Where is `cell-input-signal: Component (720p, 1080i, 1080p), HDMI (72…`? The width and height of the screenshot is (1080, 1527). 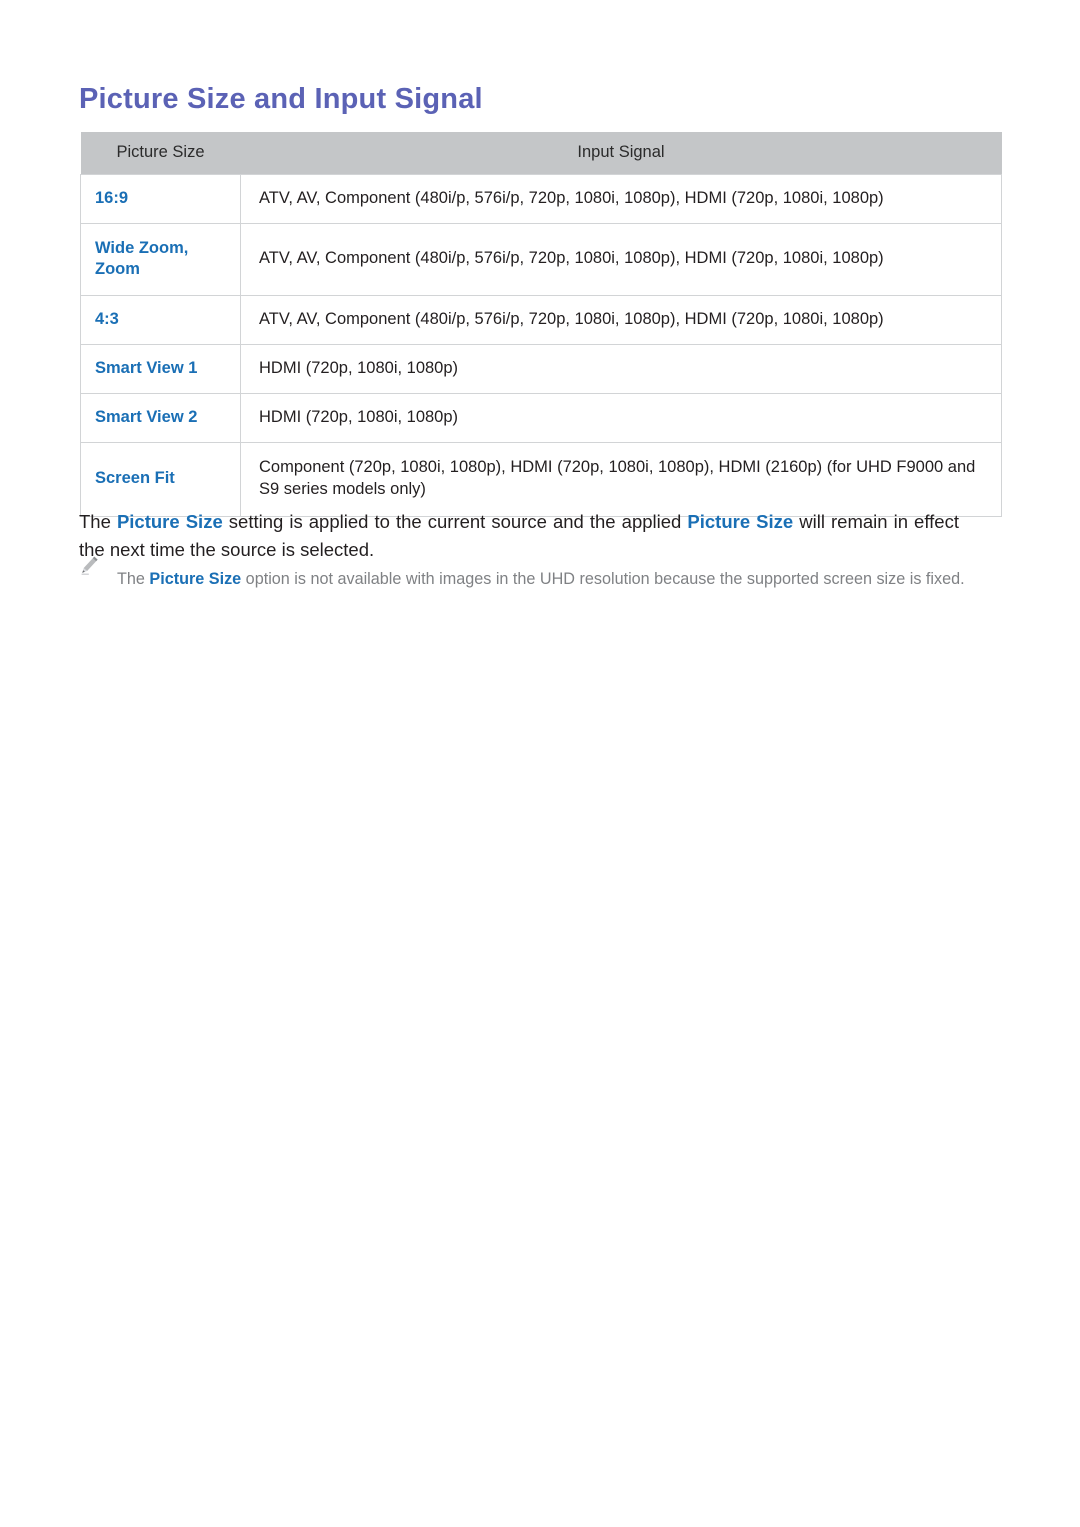 cell-input-signal: Component (720p, 1080i, 1080p), HDMI (72… is located at coordinates (621, 479).